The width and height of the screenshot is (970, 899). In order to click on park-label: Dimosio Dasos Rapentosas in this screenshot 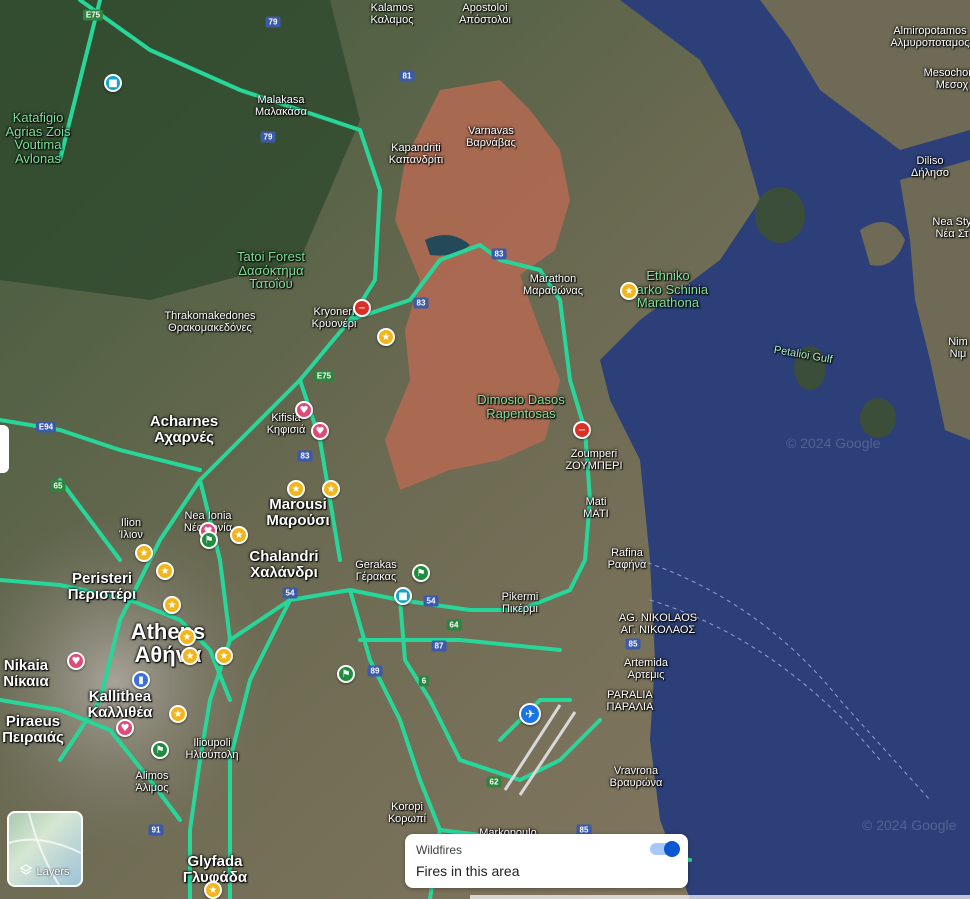, I will do `click(520, 406)`.